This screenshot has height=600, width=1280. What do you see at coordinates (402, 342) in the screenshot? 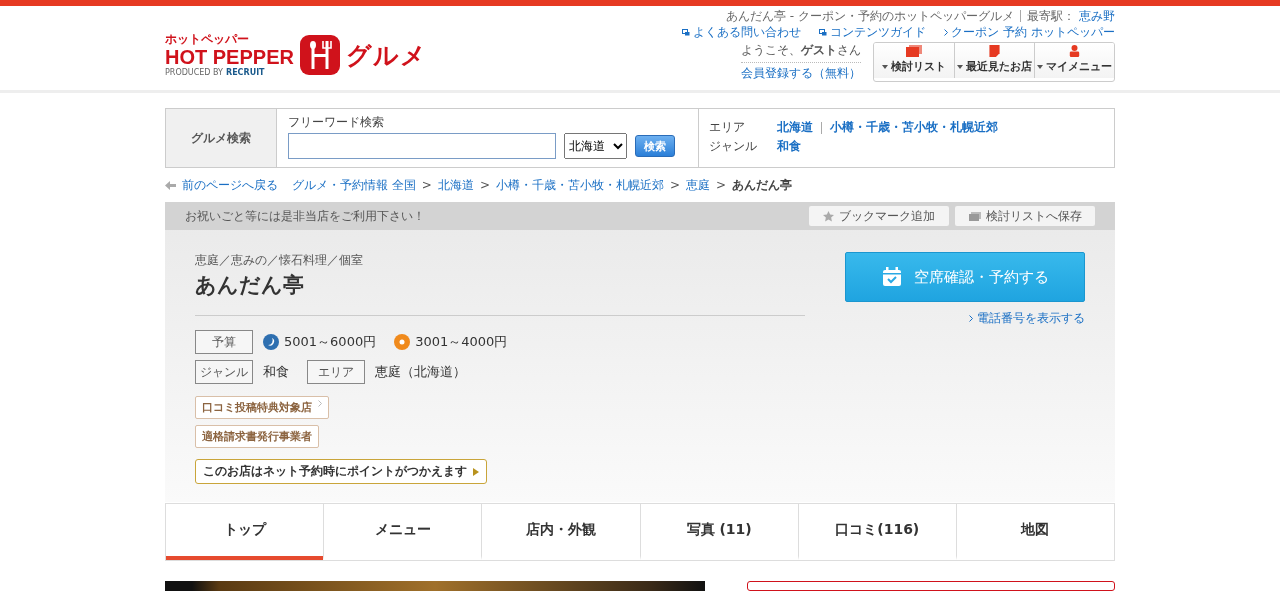
I see `sun-icon` at bounding box center [402, 342].